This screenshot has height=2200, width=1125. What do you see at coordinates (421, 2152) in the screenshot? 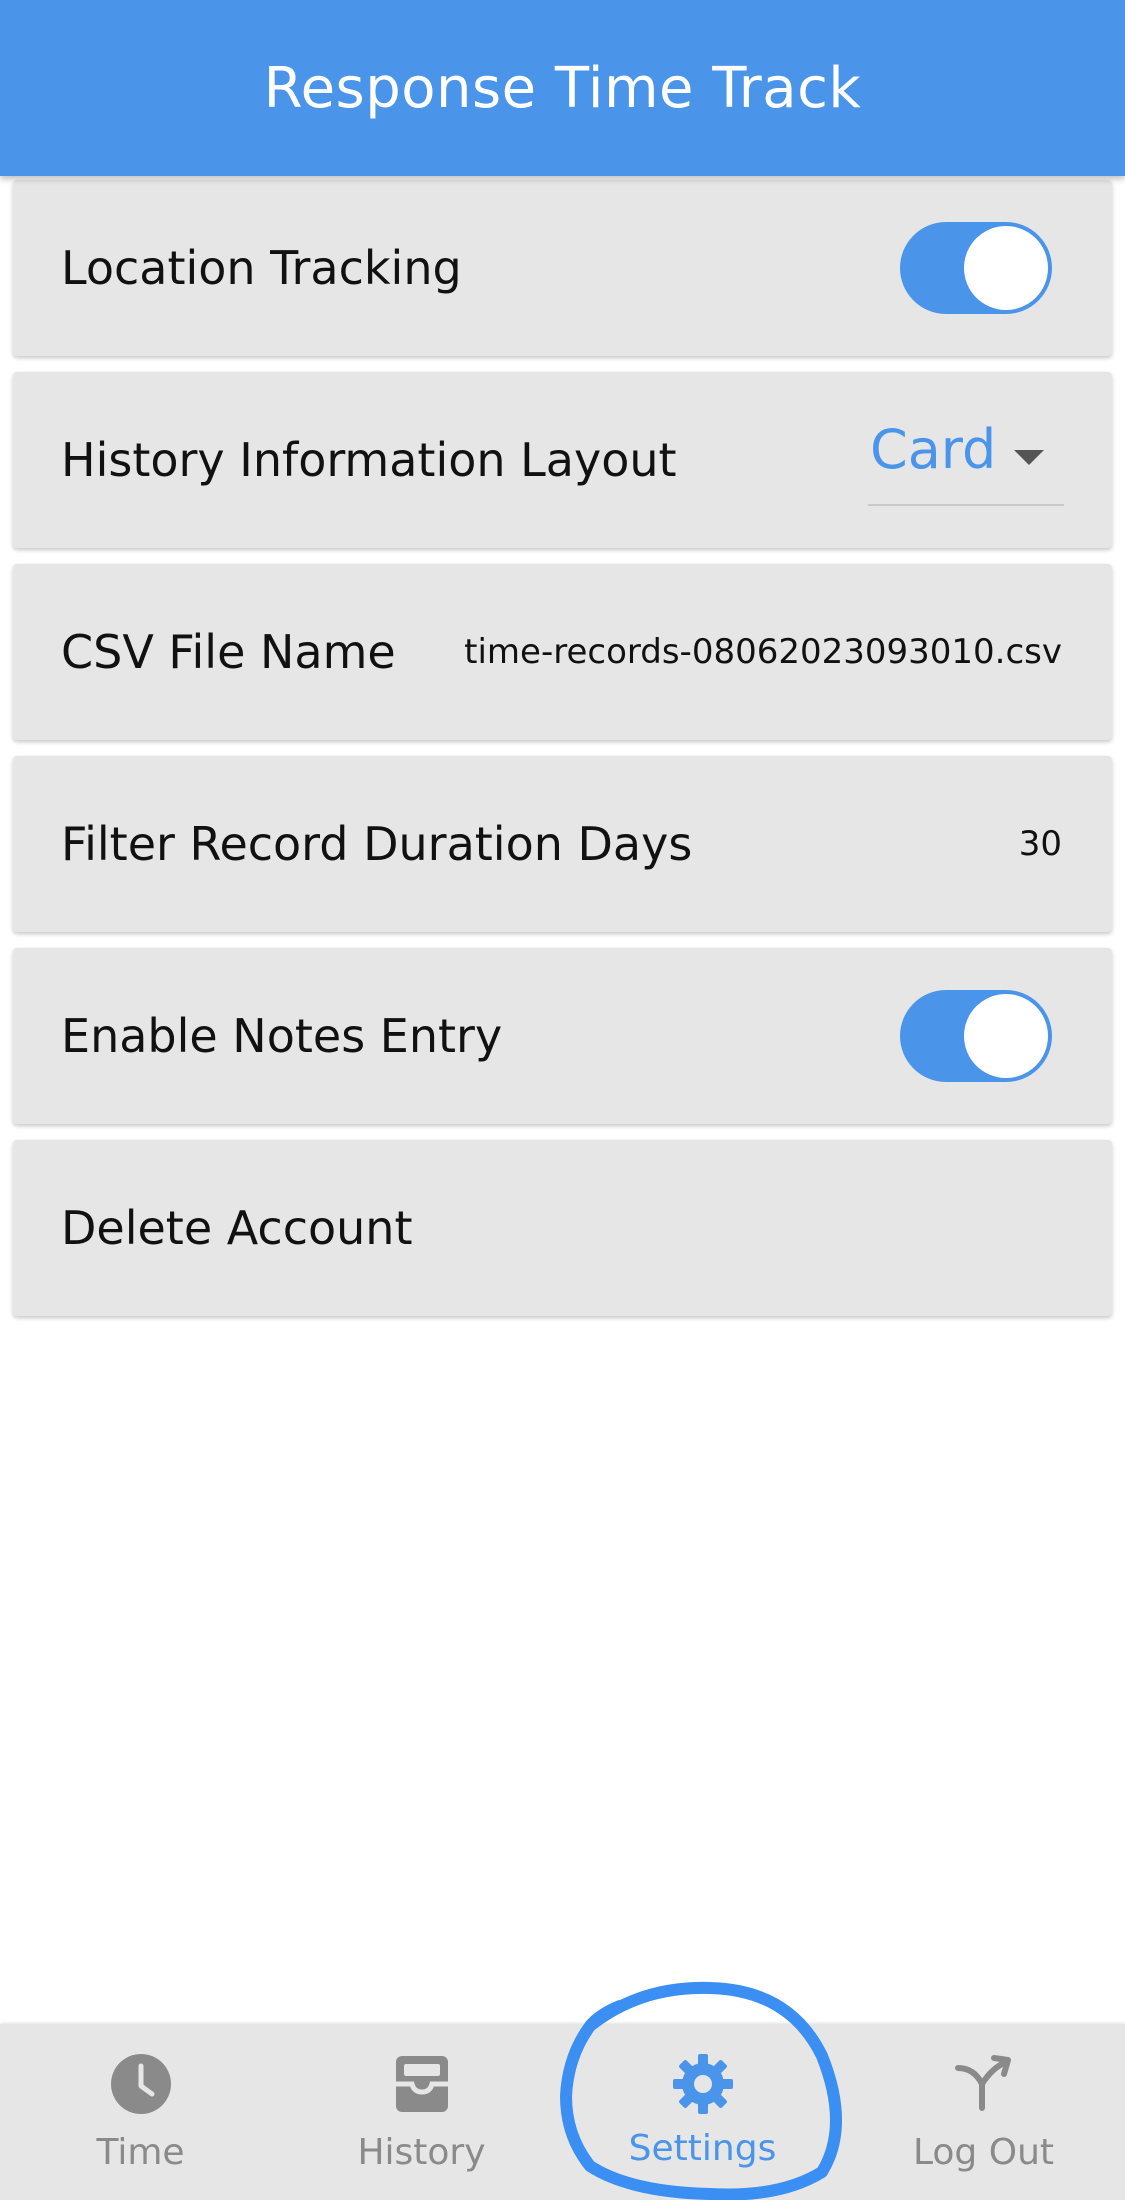
I see `nav-label-history: History` at bounding box center [421, 2152].